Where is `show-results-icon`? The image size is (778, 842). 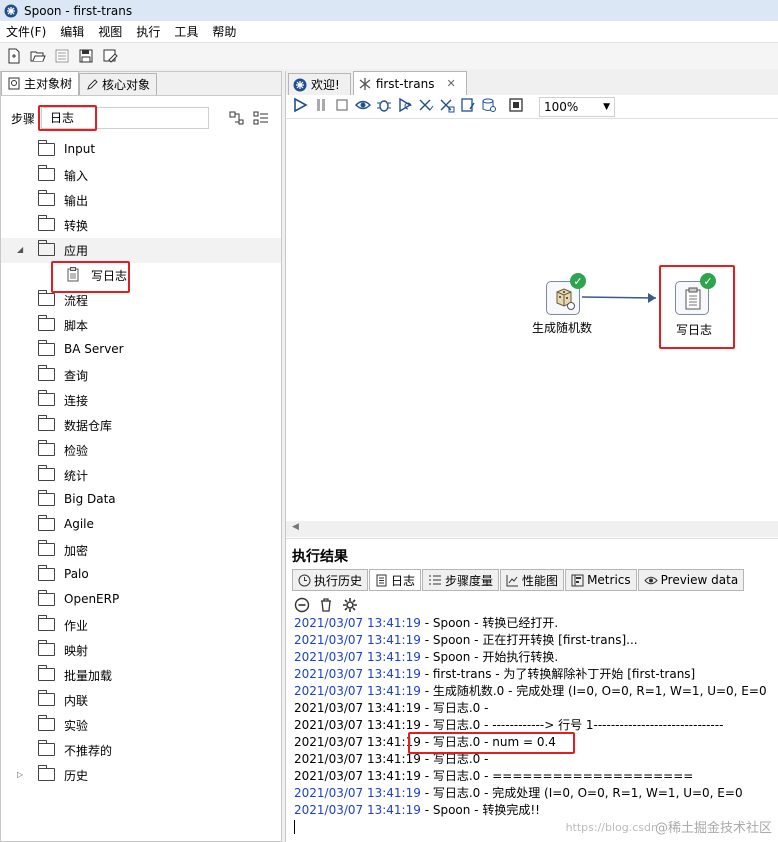
show-results-icon is located at coordinates (516, 106).